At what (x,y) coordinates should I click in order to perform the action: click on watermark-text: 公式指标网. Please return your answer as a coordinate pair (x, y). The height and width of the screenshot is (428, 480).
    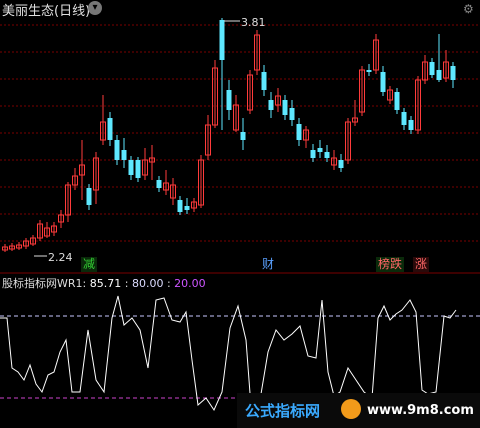
    Looking at the image, I should click on (283, 411).